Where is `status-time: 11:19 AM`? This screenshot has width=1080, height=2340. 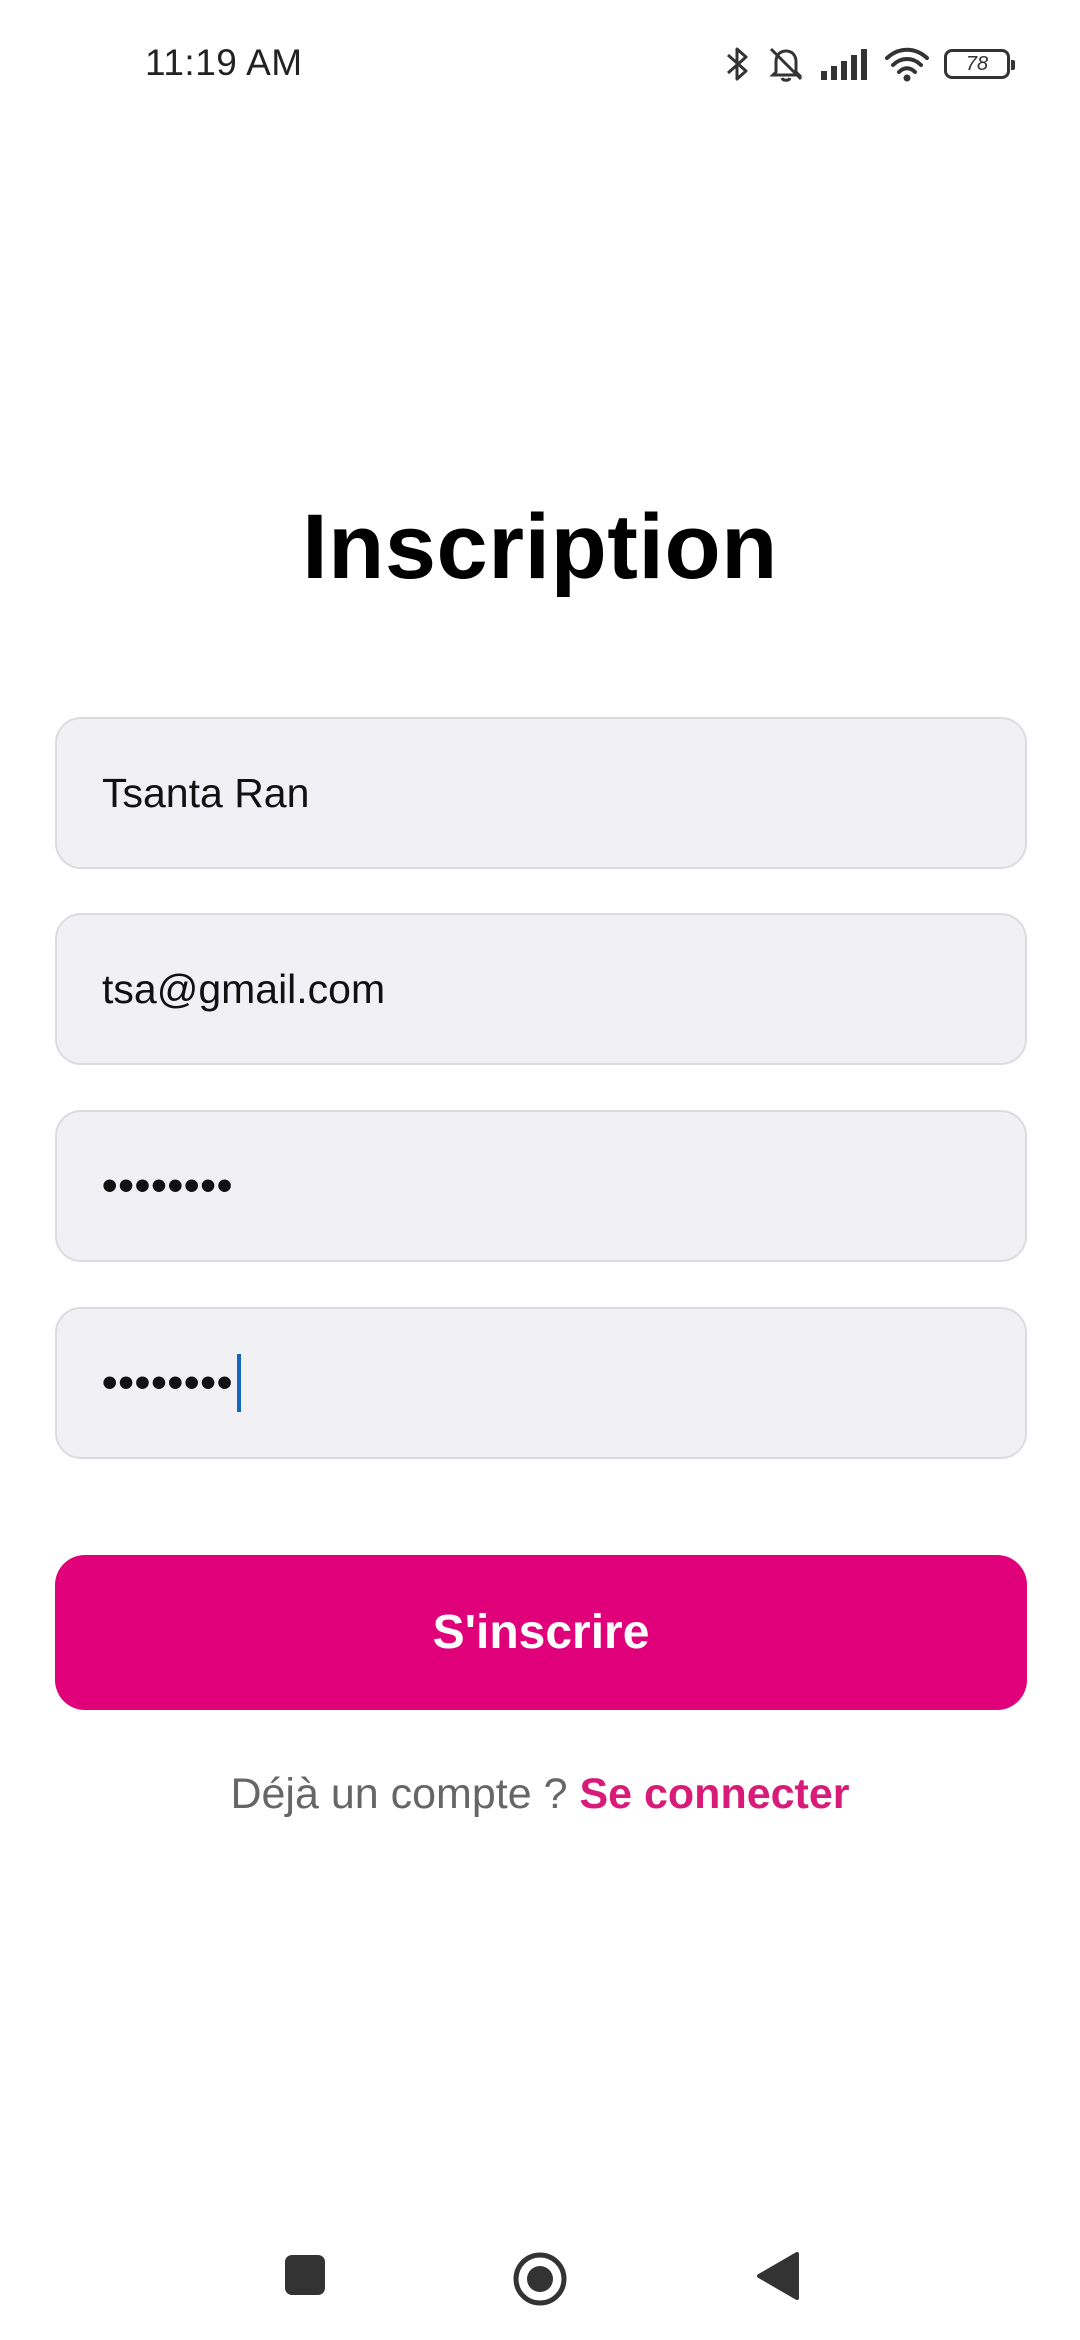
status-time: 11:19 AM is located at coordinates (224, 62).